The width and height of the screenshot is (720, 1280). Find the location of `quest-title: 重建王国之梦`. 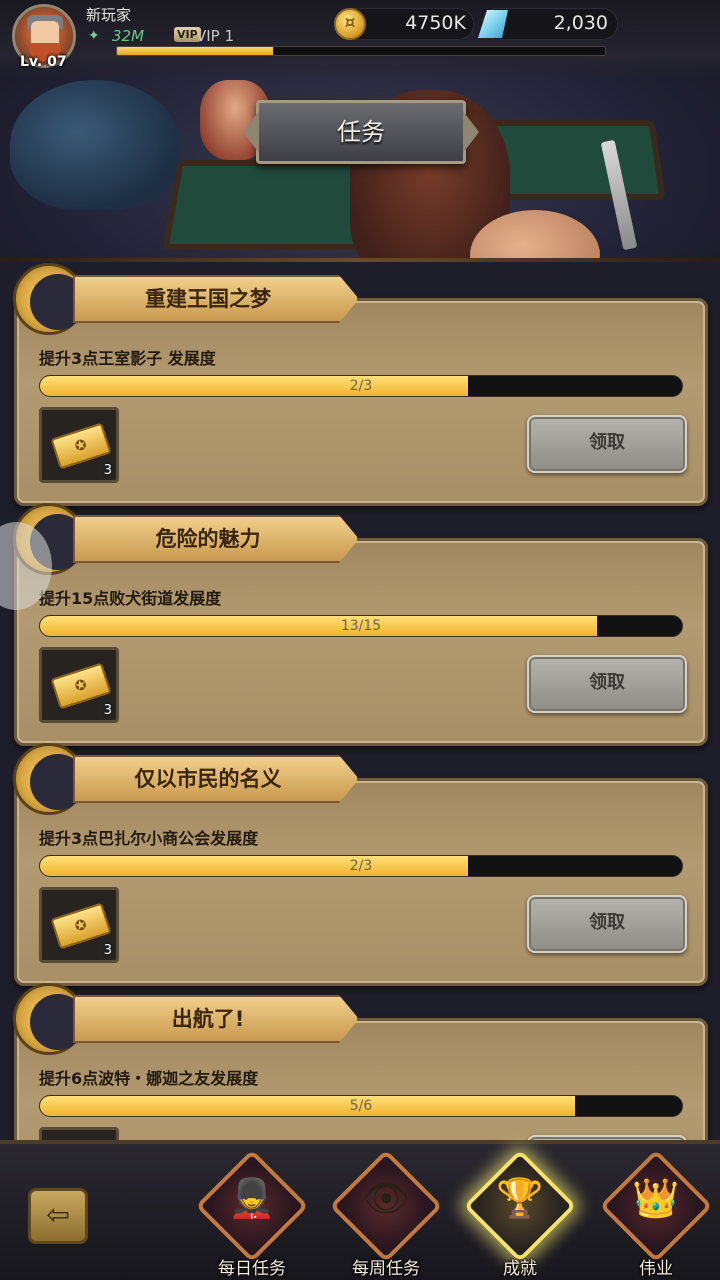

quest-title: 重建王国之梦 is located at coordinates (208, 299).